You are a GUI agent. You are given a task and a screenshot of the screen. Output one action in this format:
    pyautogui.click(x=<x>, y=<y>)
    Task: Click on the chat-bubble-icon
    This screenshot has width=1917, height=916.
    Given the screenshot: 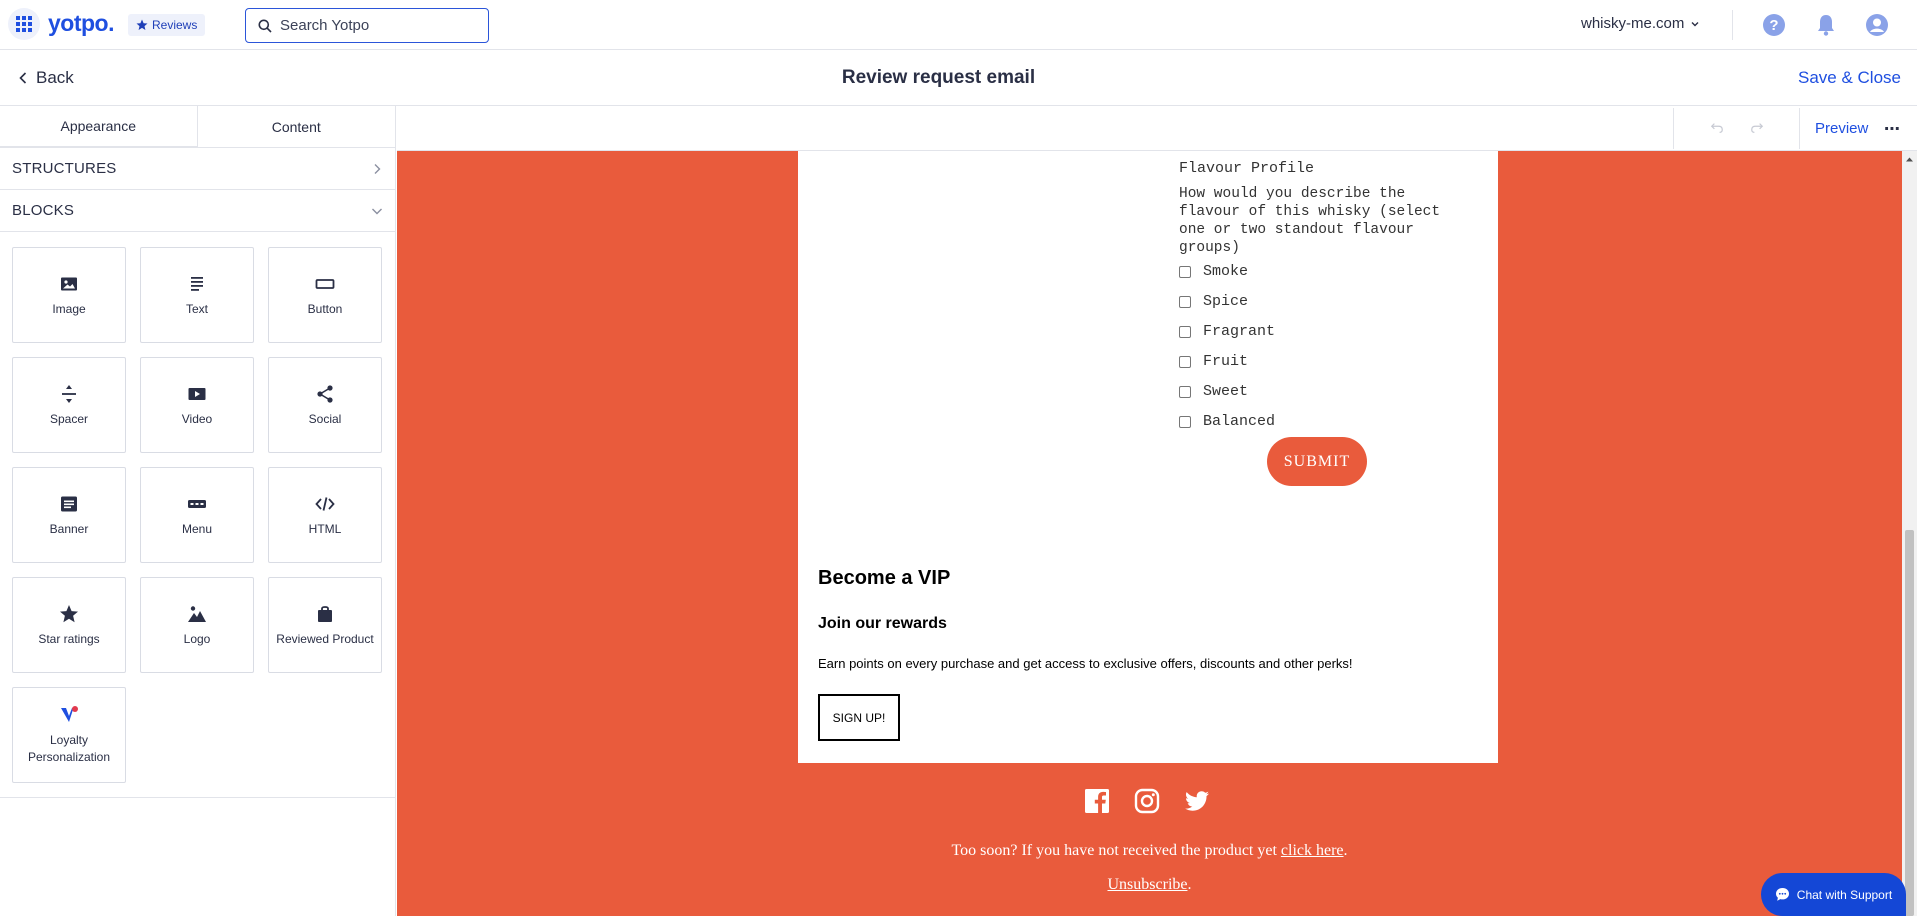 What is the action you would take?
    pyautogui.click(x=1782, y=894)
    